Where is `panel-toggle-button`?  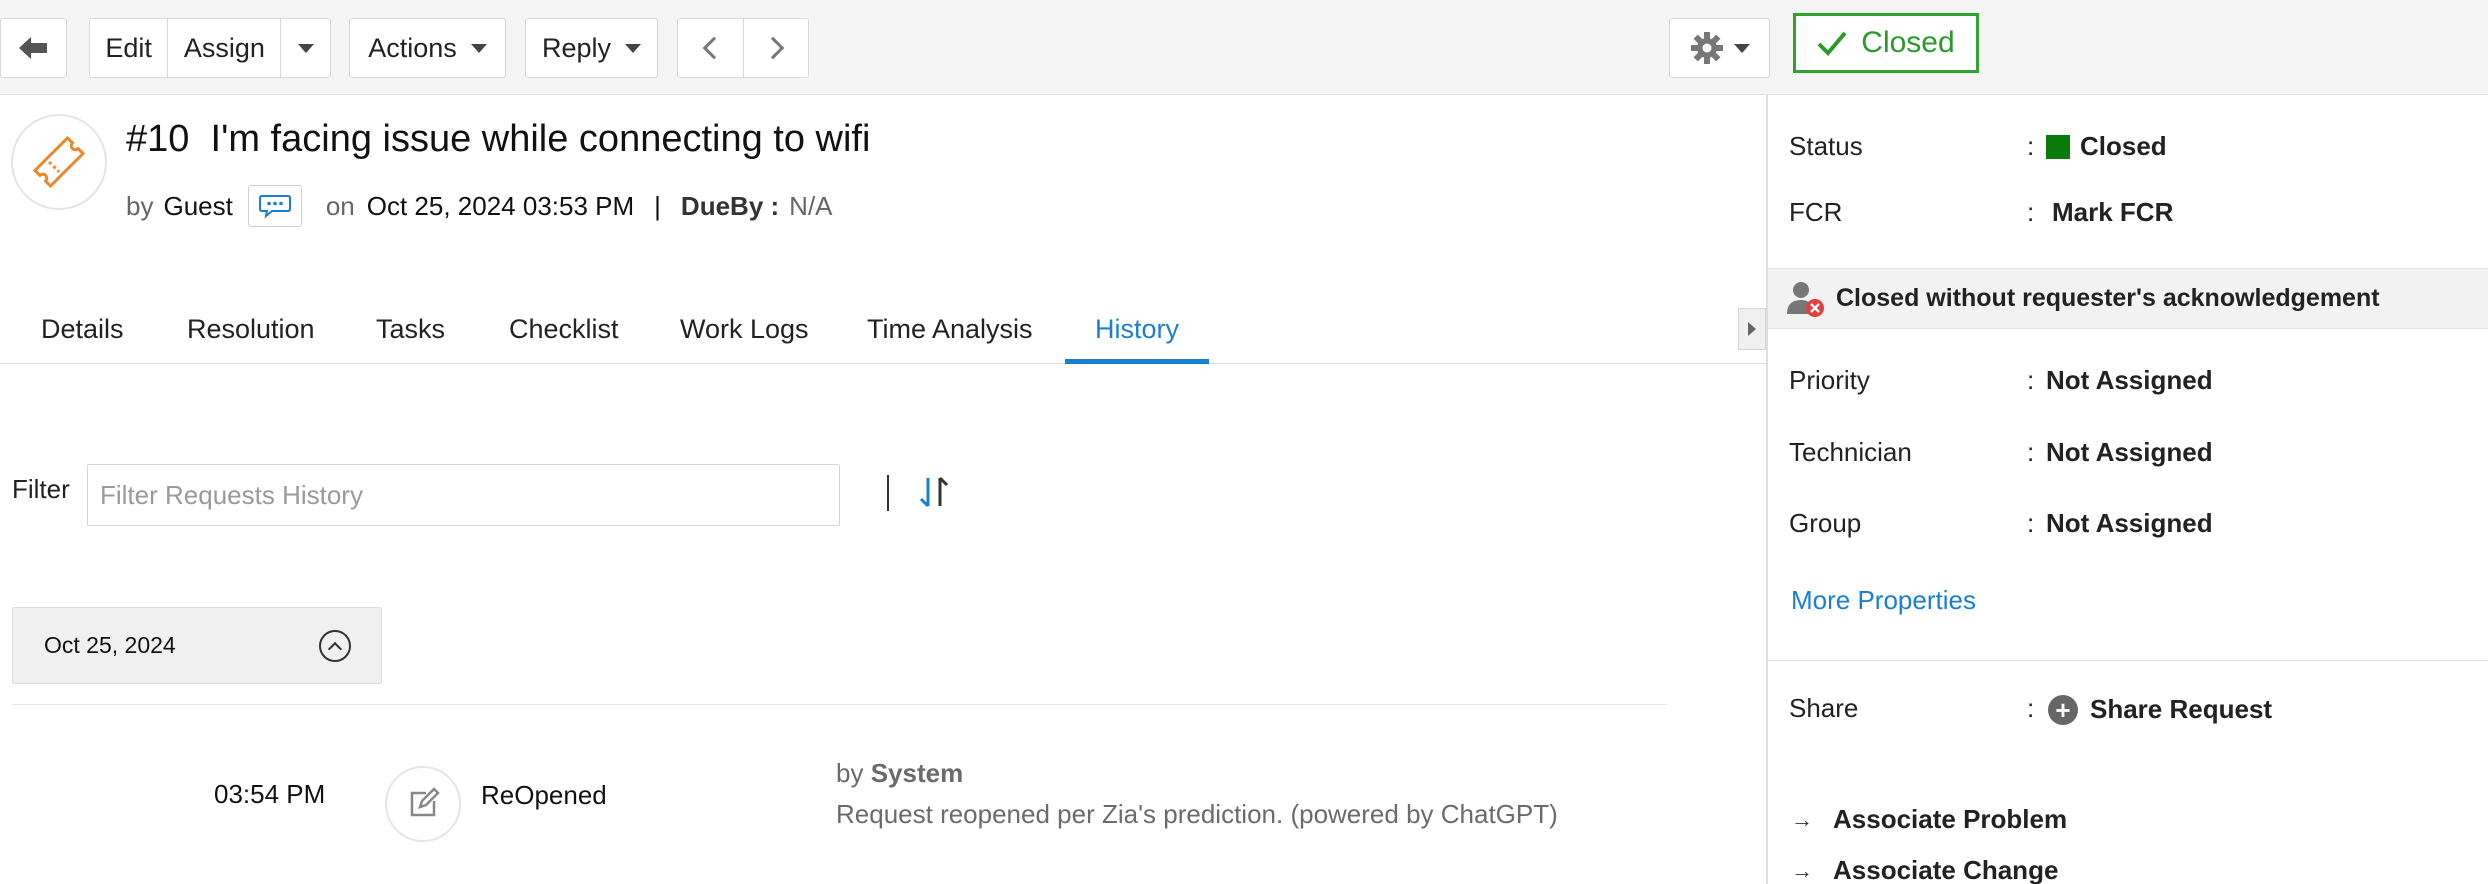 panel-toggle-button is located at coordinates (1752, 329).